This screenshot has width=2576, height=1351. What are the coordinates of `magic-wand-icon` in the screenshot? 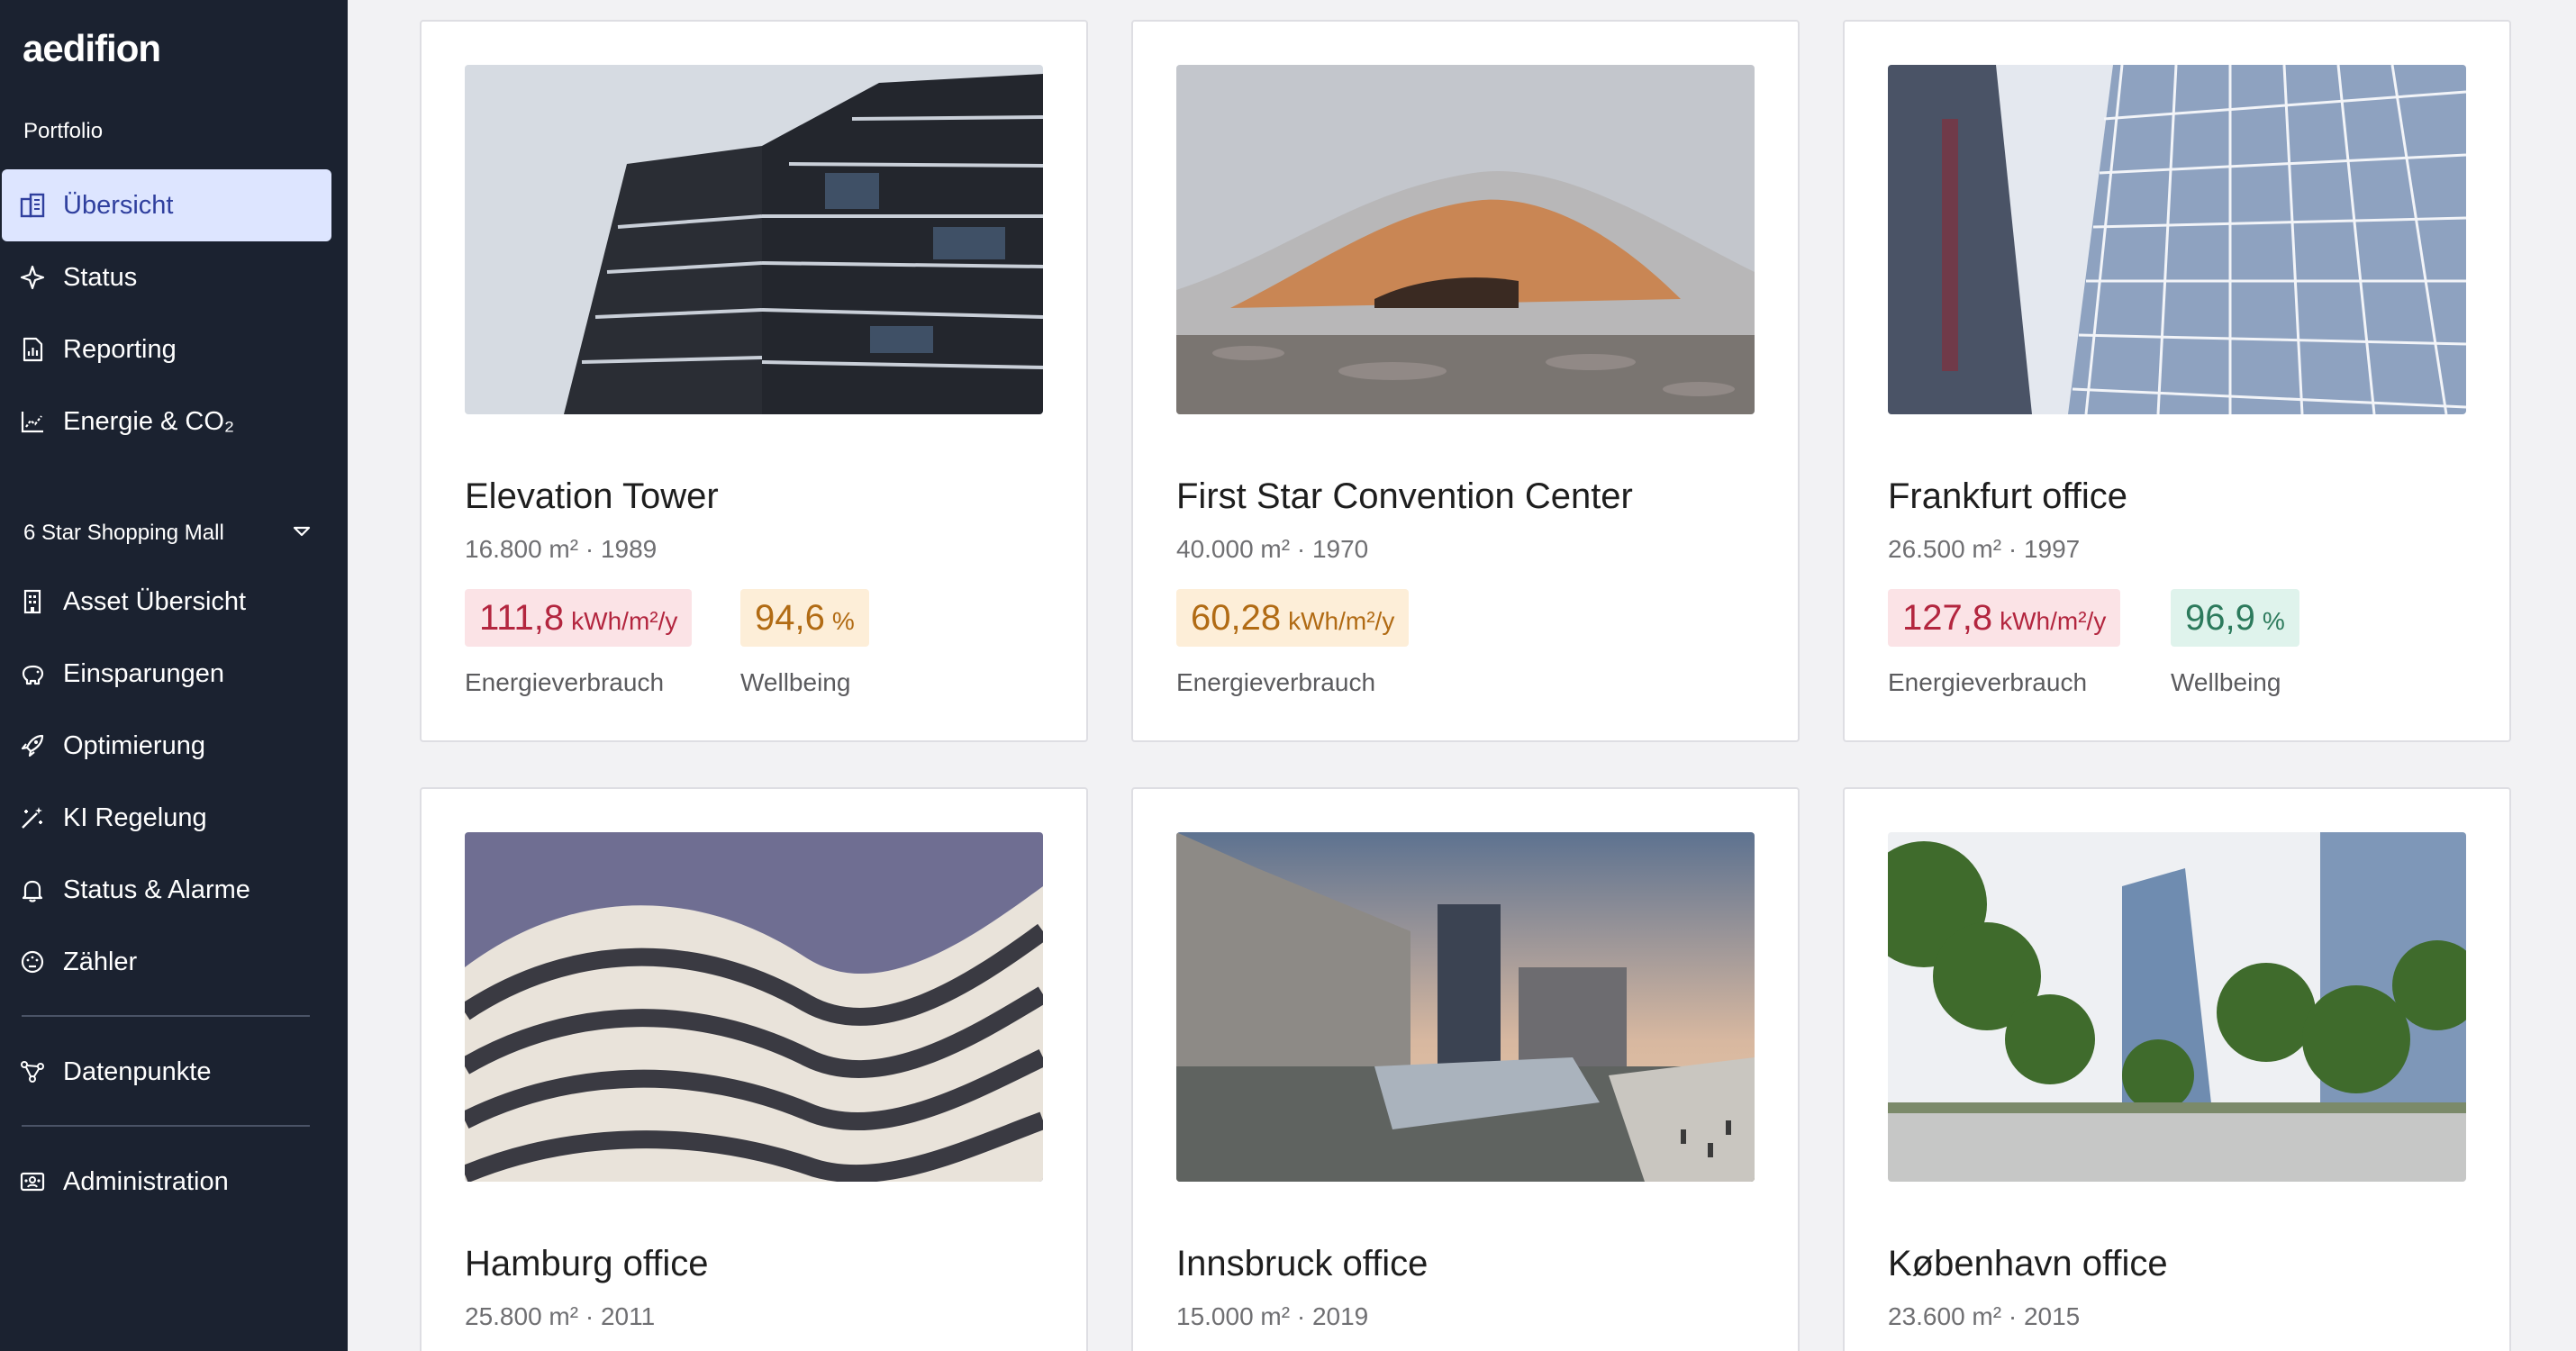 It's located at (32, 817).